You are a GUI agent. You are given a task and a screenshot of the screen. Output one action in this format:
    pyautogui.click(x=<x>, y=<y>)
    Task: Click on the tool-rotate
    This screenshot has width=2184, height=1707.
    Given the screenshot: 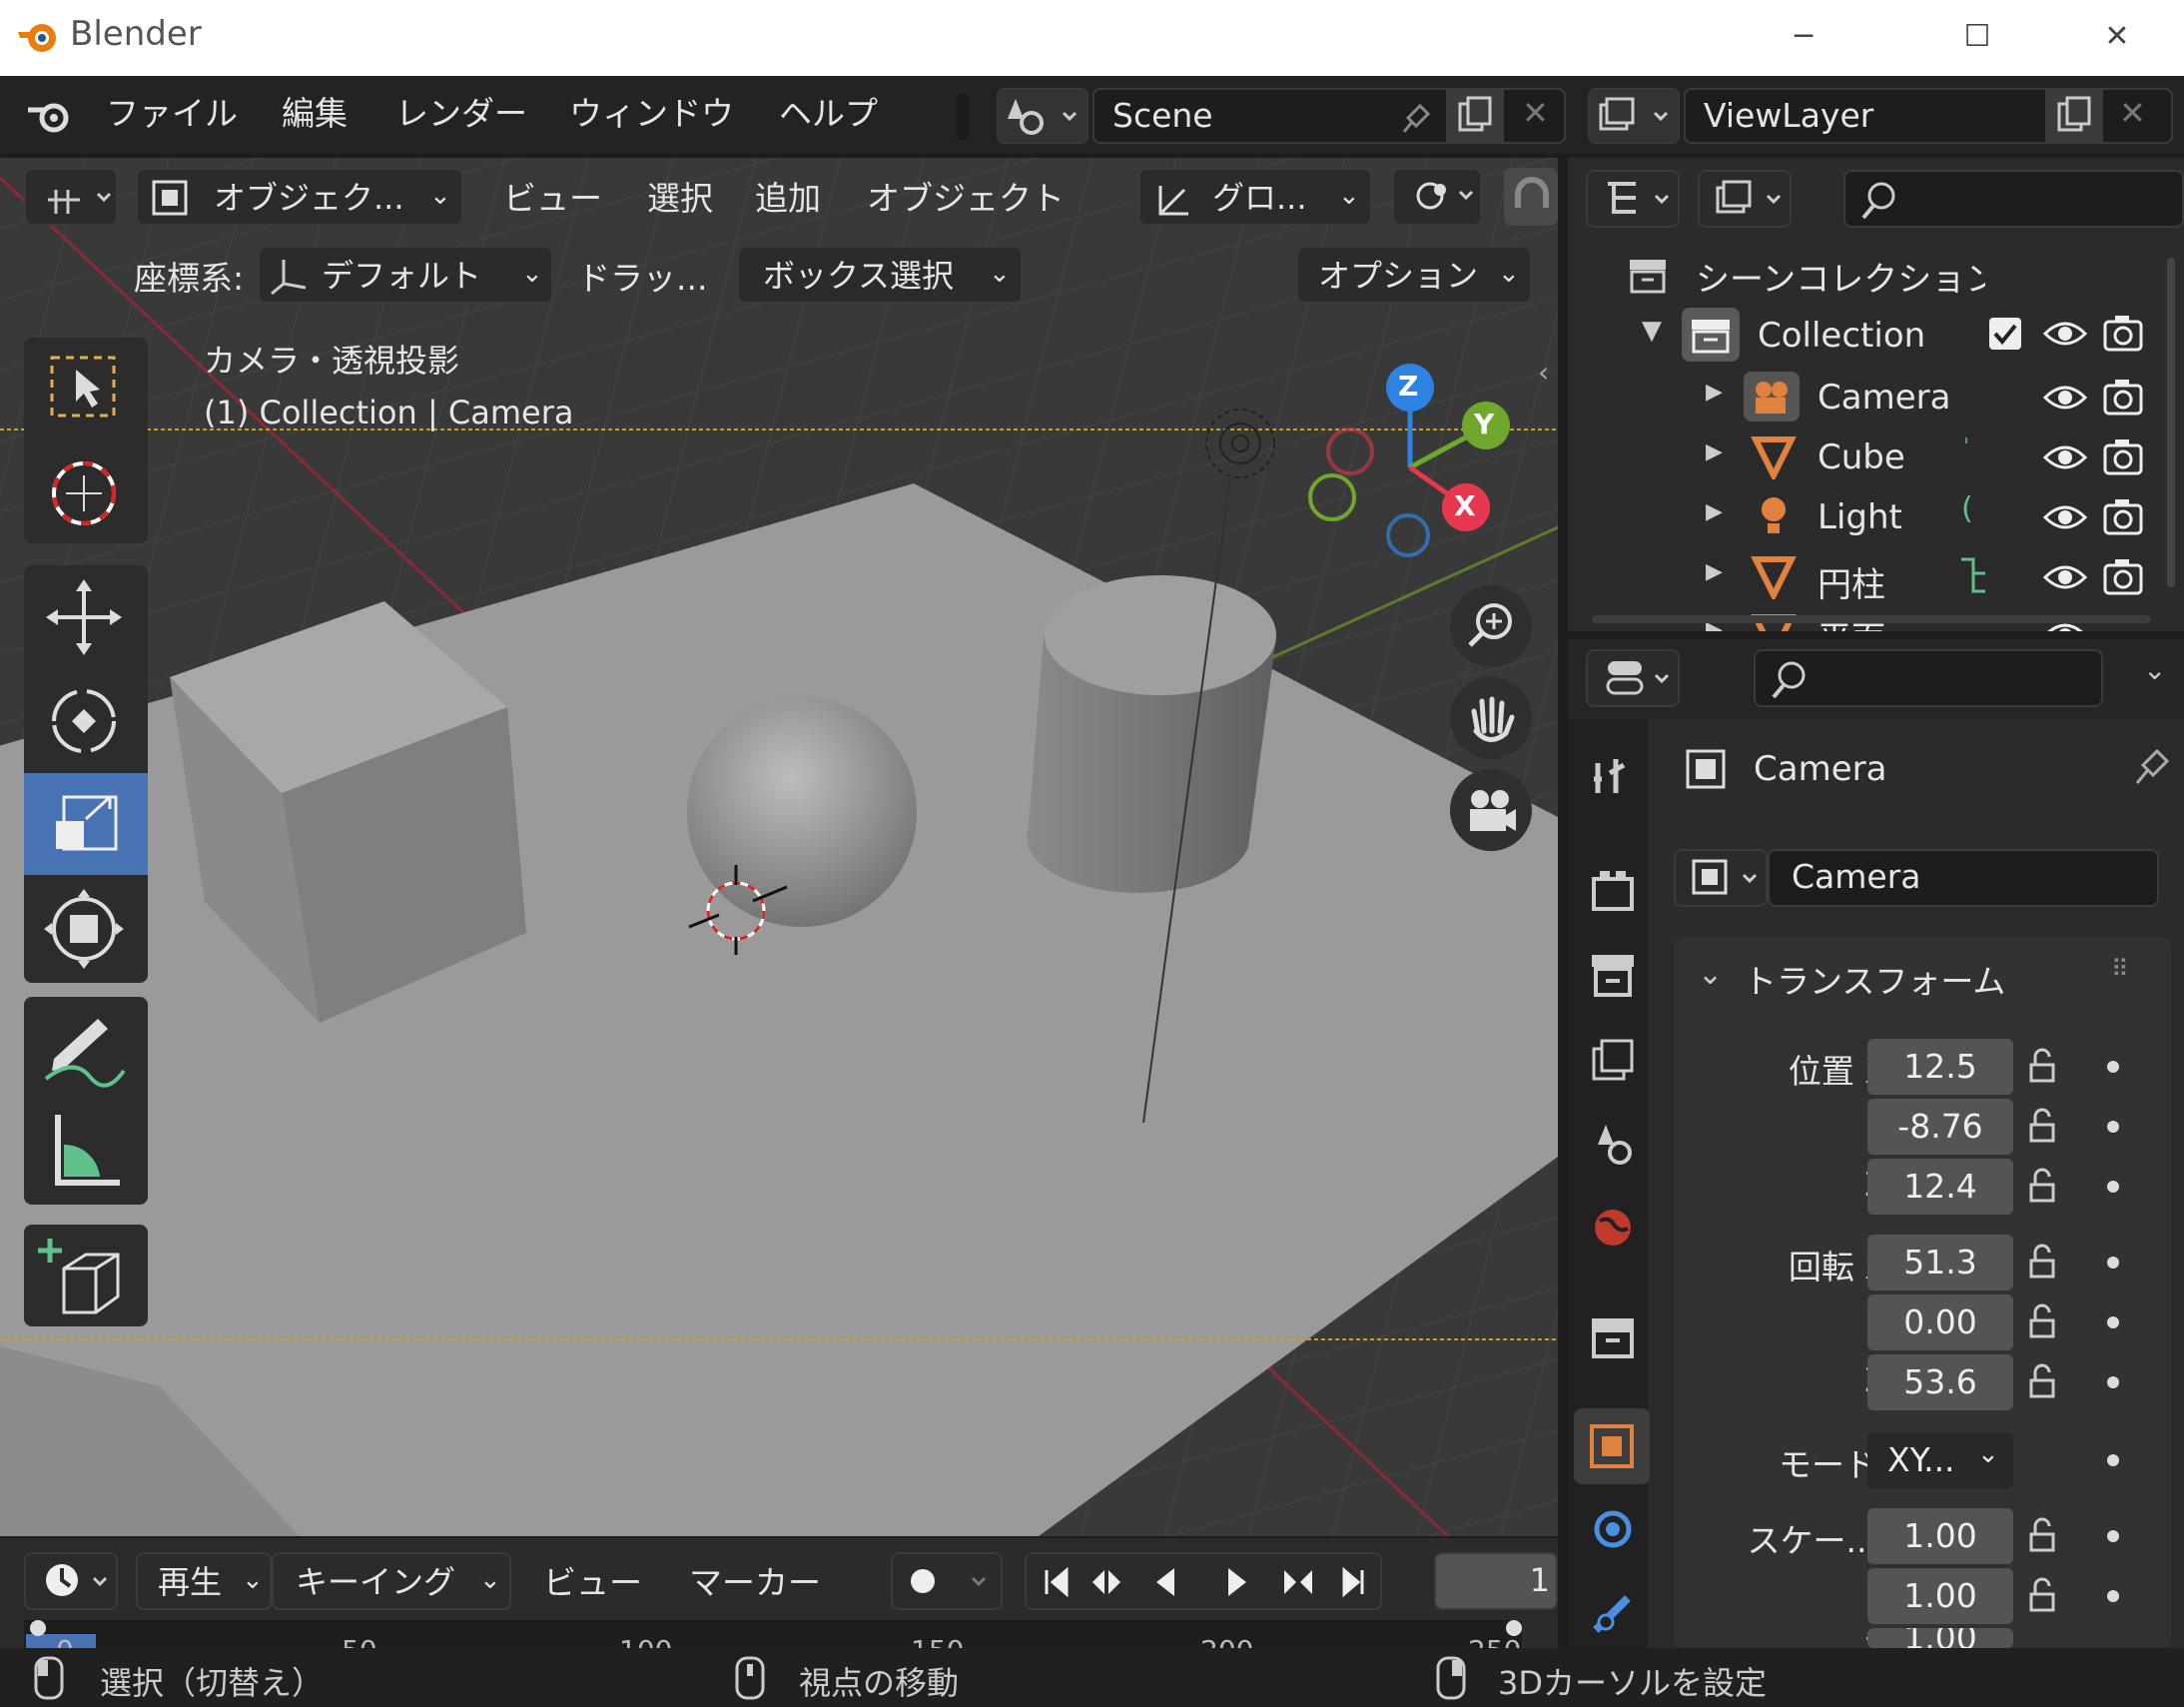 What is the action you would take?
    pyautogui.click(x=86, y=720)
    